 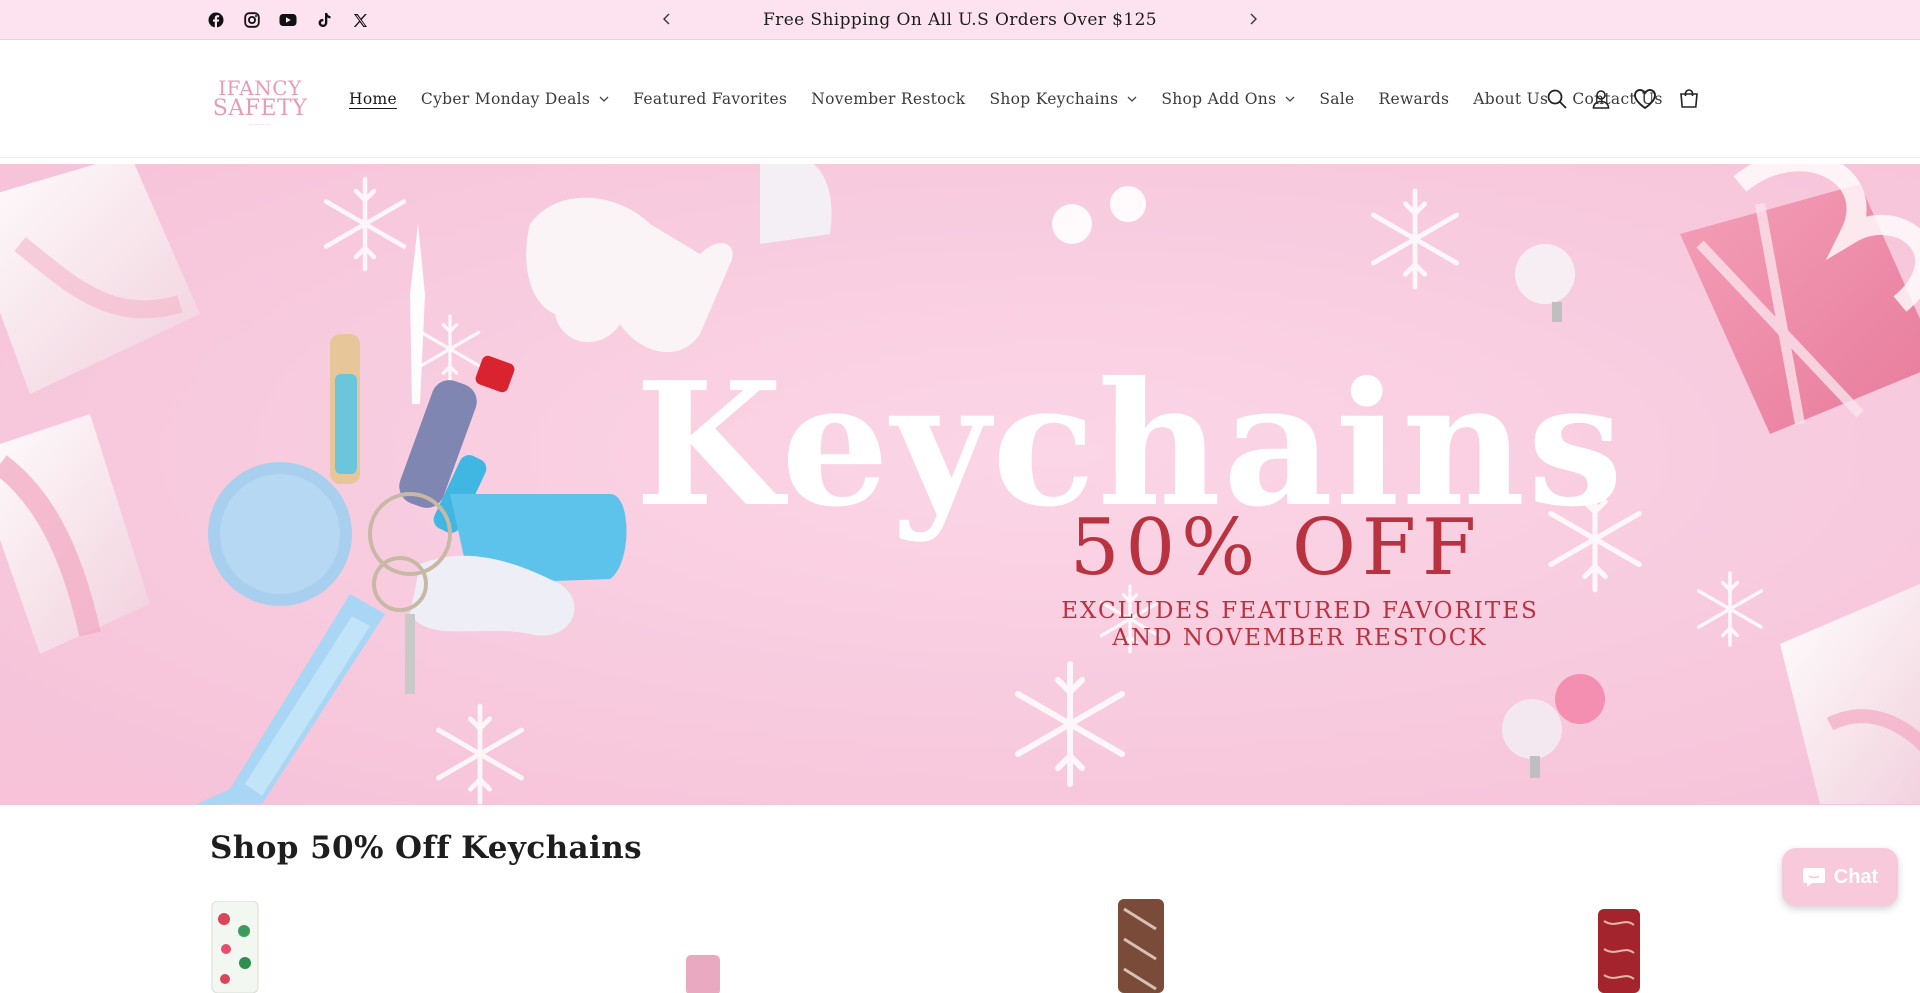 I want to click on nav-label: Featured Favorites, so click(x=710, y=99).